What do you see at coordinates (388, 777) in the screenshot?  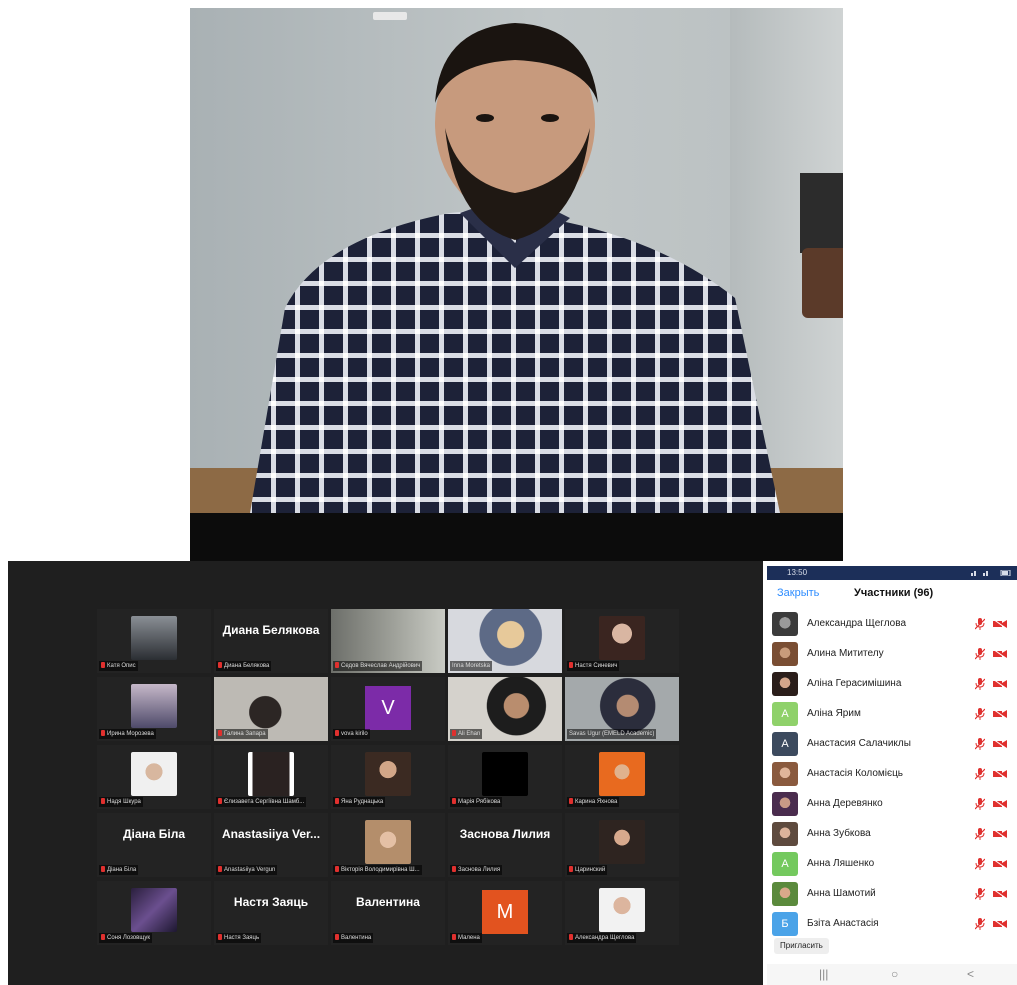 I see `participant-tile: Яна Руднацька` at bounding box center [388, 777].